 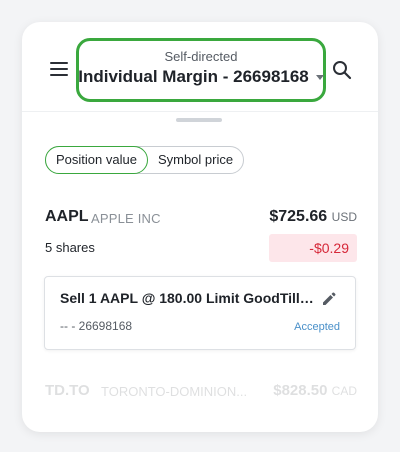 What do you see at coordinates (201, 217) in the screenshot?
I see `position-row: AAPL APPLE INC $725.66 USD` at bounding box center [201, 217].